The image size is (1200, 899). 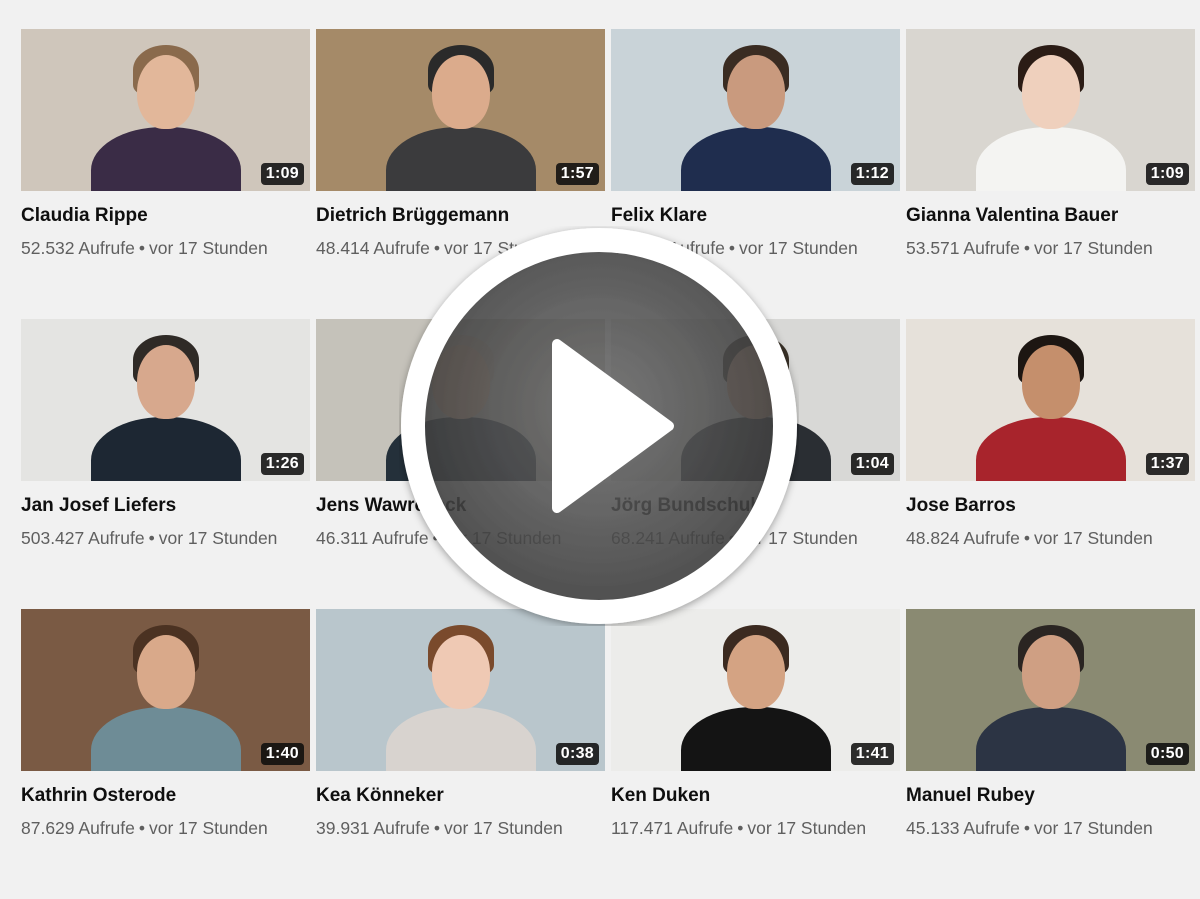 I want to click on video-meta: 45.133 Aufrufe • vor 17 Stunden, so click(x=1043, y=828).